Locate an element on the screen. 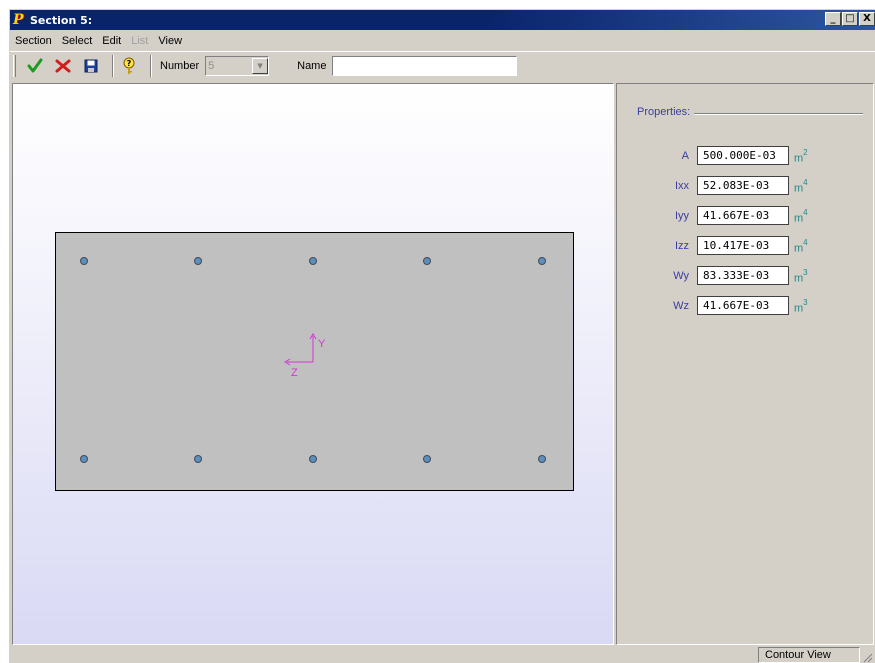 The width and height of the screenshot is (875, 663). number-select: 5 ▼ is located at coordinates (237, 66).